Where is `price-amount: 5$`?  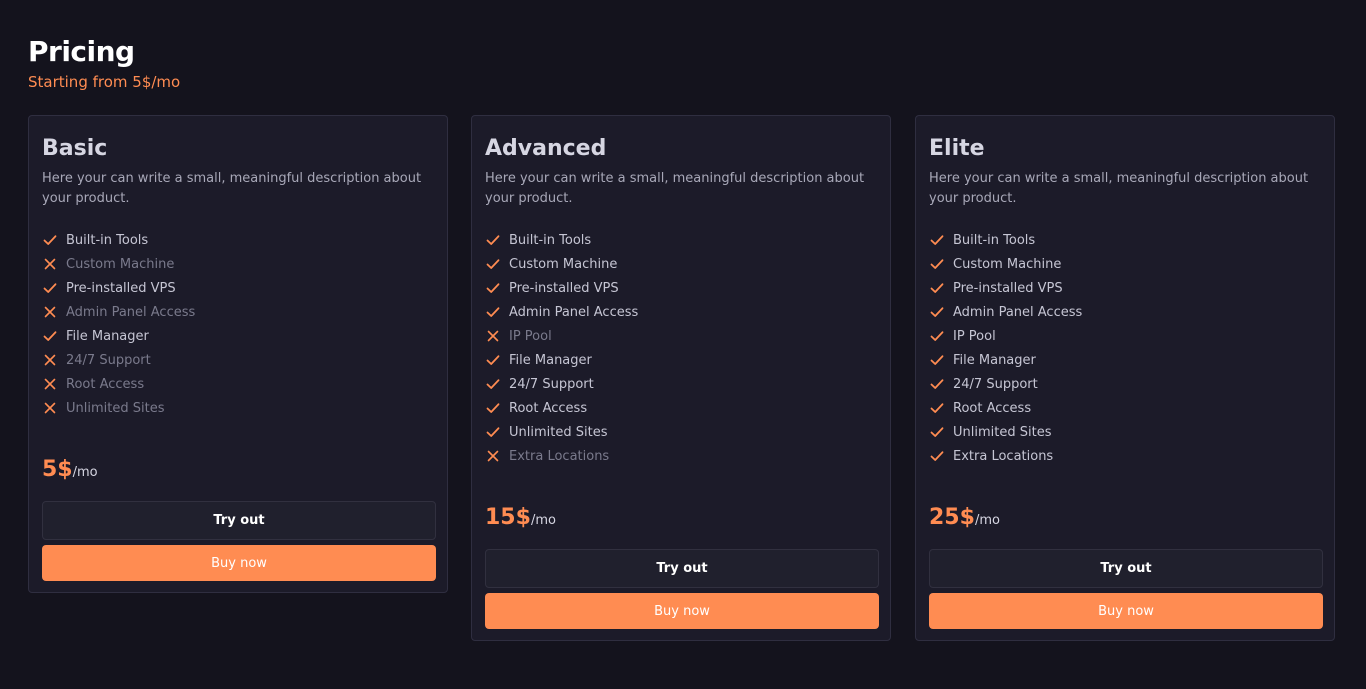
price-amount: 5$ is located at coordinates (57, 469).